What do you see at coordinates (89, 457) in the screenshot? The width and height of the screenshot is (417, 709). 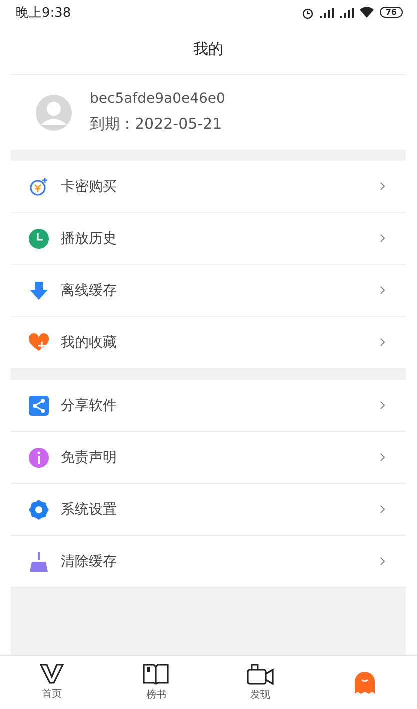 I see `menu-label: 免责声明` at bounding box center [89, 457].